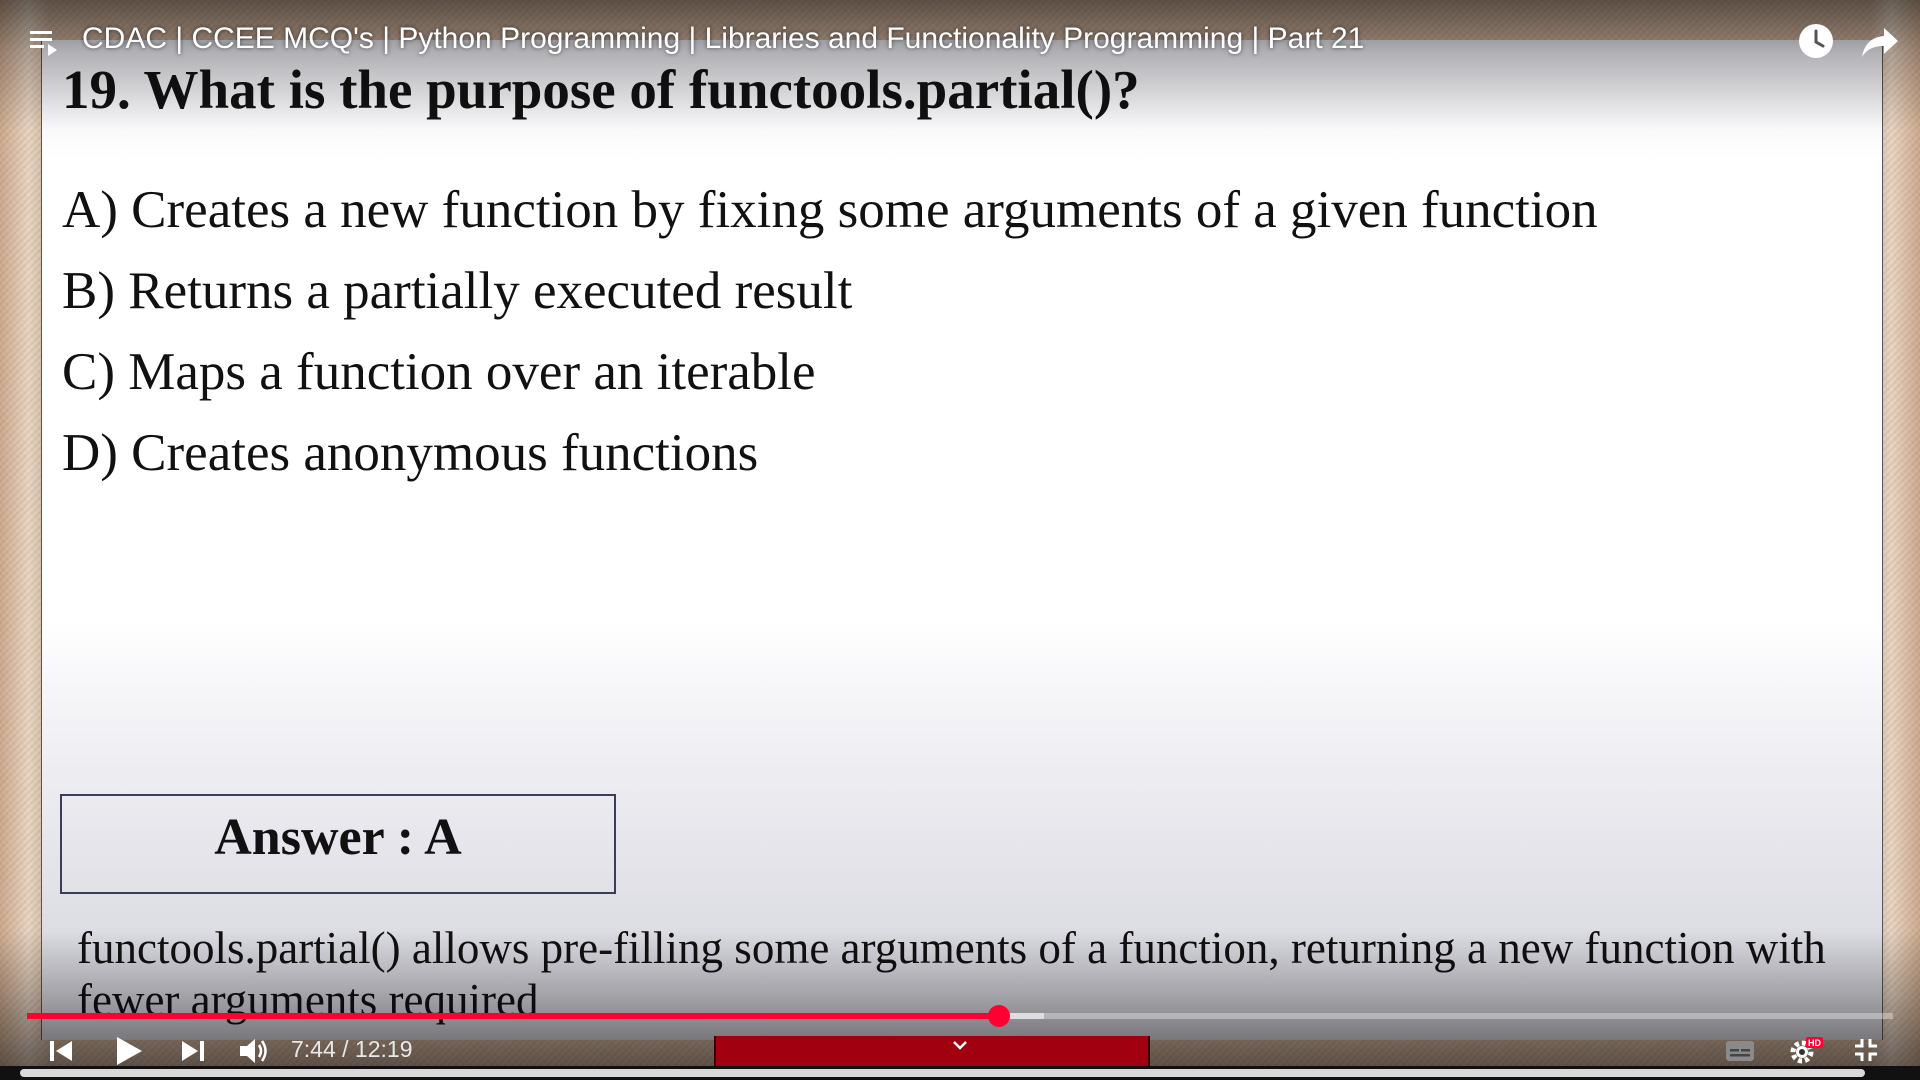 The width and height of the screenshot is (1920, 1080). What do you see at coordinates (46, 43) in the screenshot?
I see `playlist-icon` at bounding box center [46, 43].